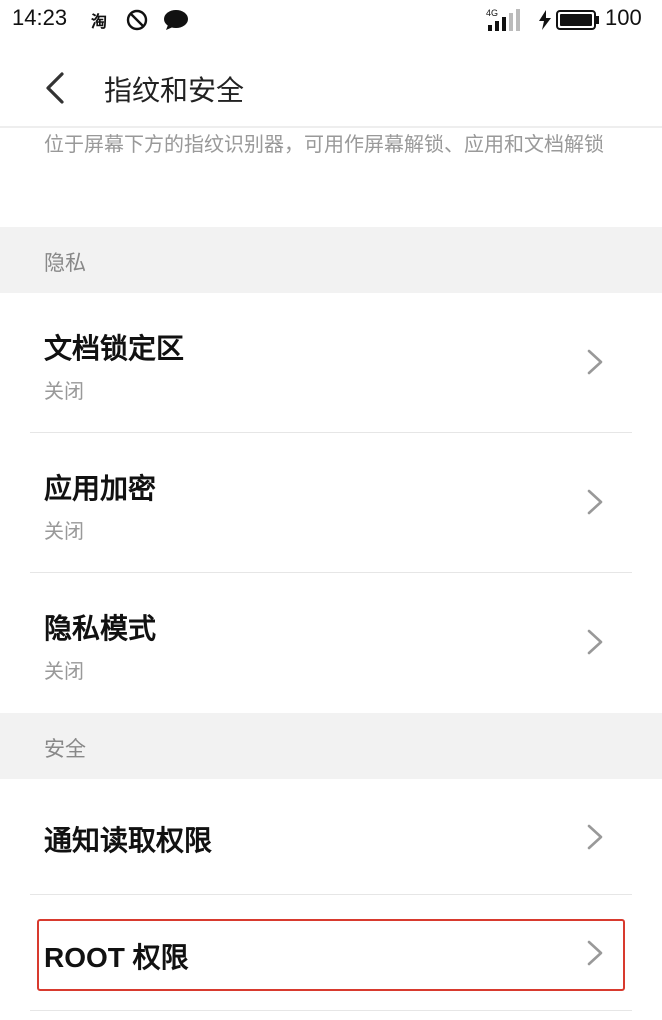 The height and width of the screenshot is (1020, 662). I want to click on section-label-security: 安全, so click(65, 749).